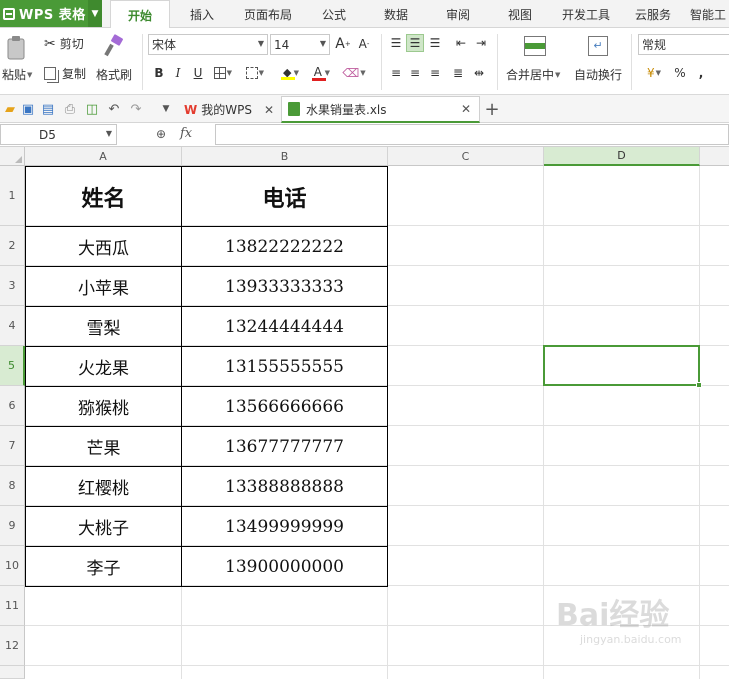 The height and width of the screenshot is (679, 729). Describe the element at coordinates (343, 44) in the screenshot. I see `increase-font-icon: A +` at that location.